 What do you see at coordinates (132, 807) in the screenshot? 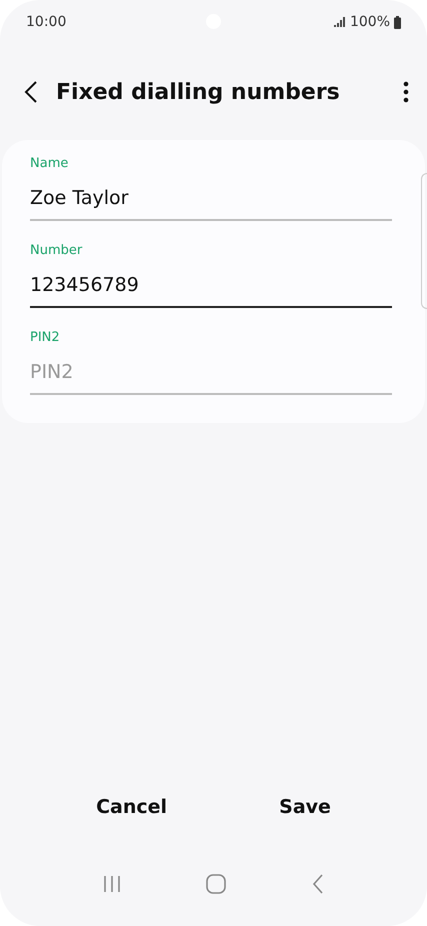
I see `action-button: Cancel` at bounding box center [132, 807].